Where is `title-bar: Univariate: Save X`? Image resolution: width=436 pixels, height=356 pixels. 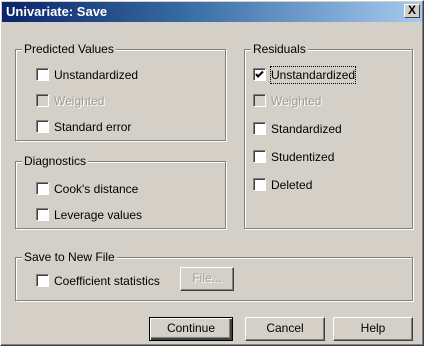 title-bar: Univariate: Save X is located at coordinates (212, 12).